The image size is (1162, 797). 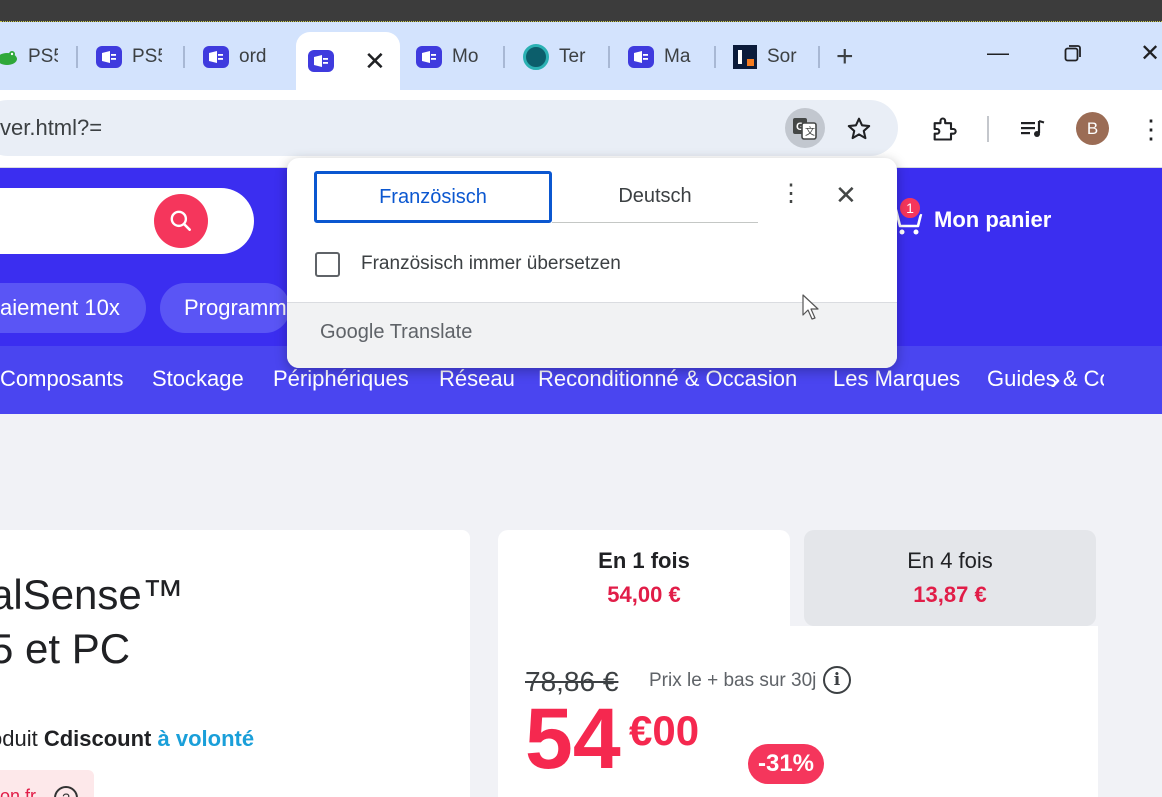 What do you see at coordinates (47, 783) in the screenshot?
I see `seller-chip: on.fr ?` at bounding box center [47, 783].